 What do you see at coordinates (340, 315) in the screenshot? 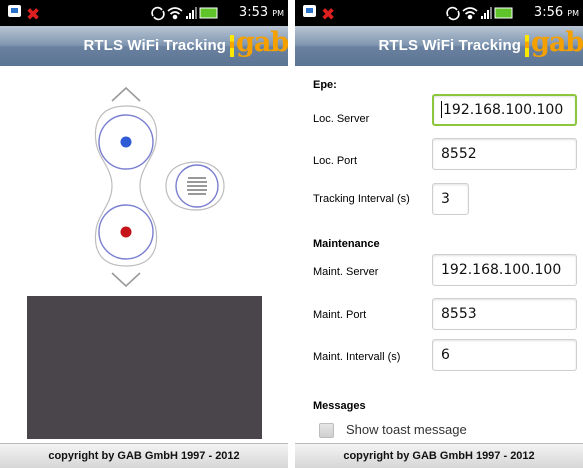
I see `maint-port-label: Maint. Port` at bounding box center [340, 315].